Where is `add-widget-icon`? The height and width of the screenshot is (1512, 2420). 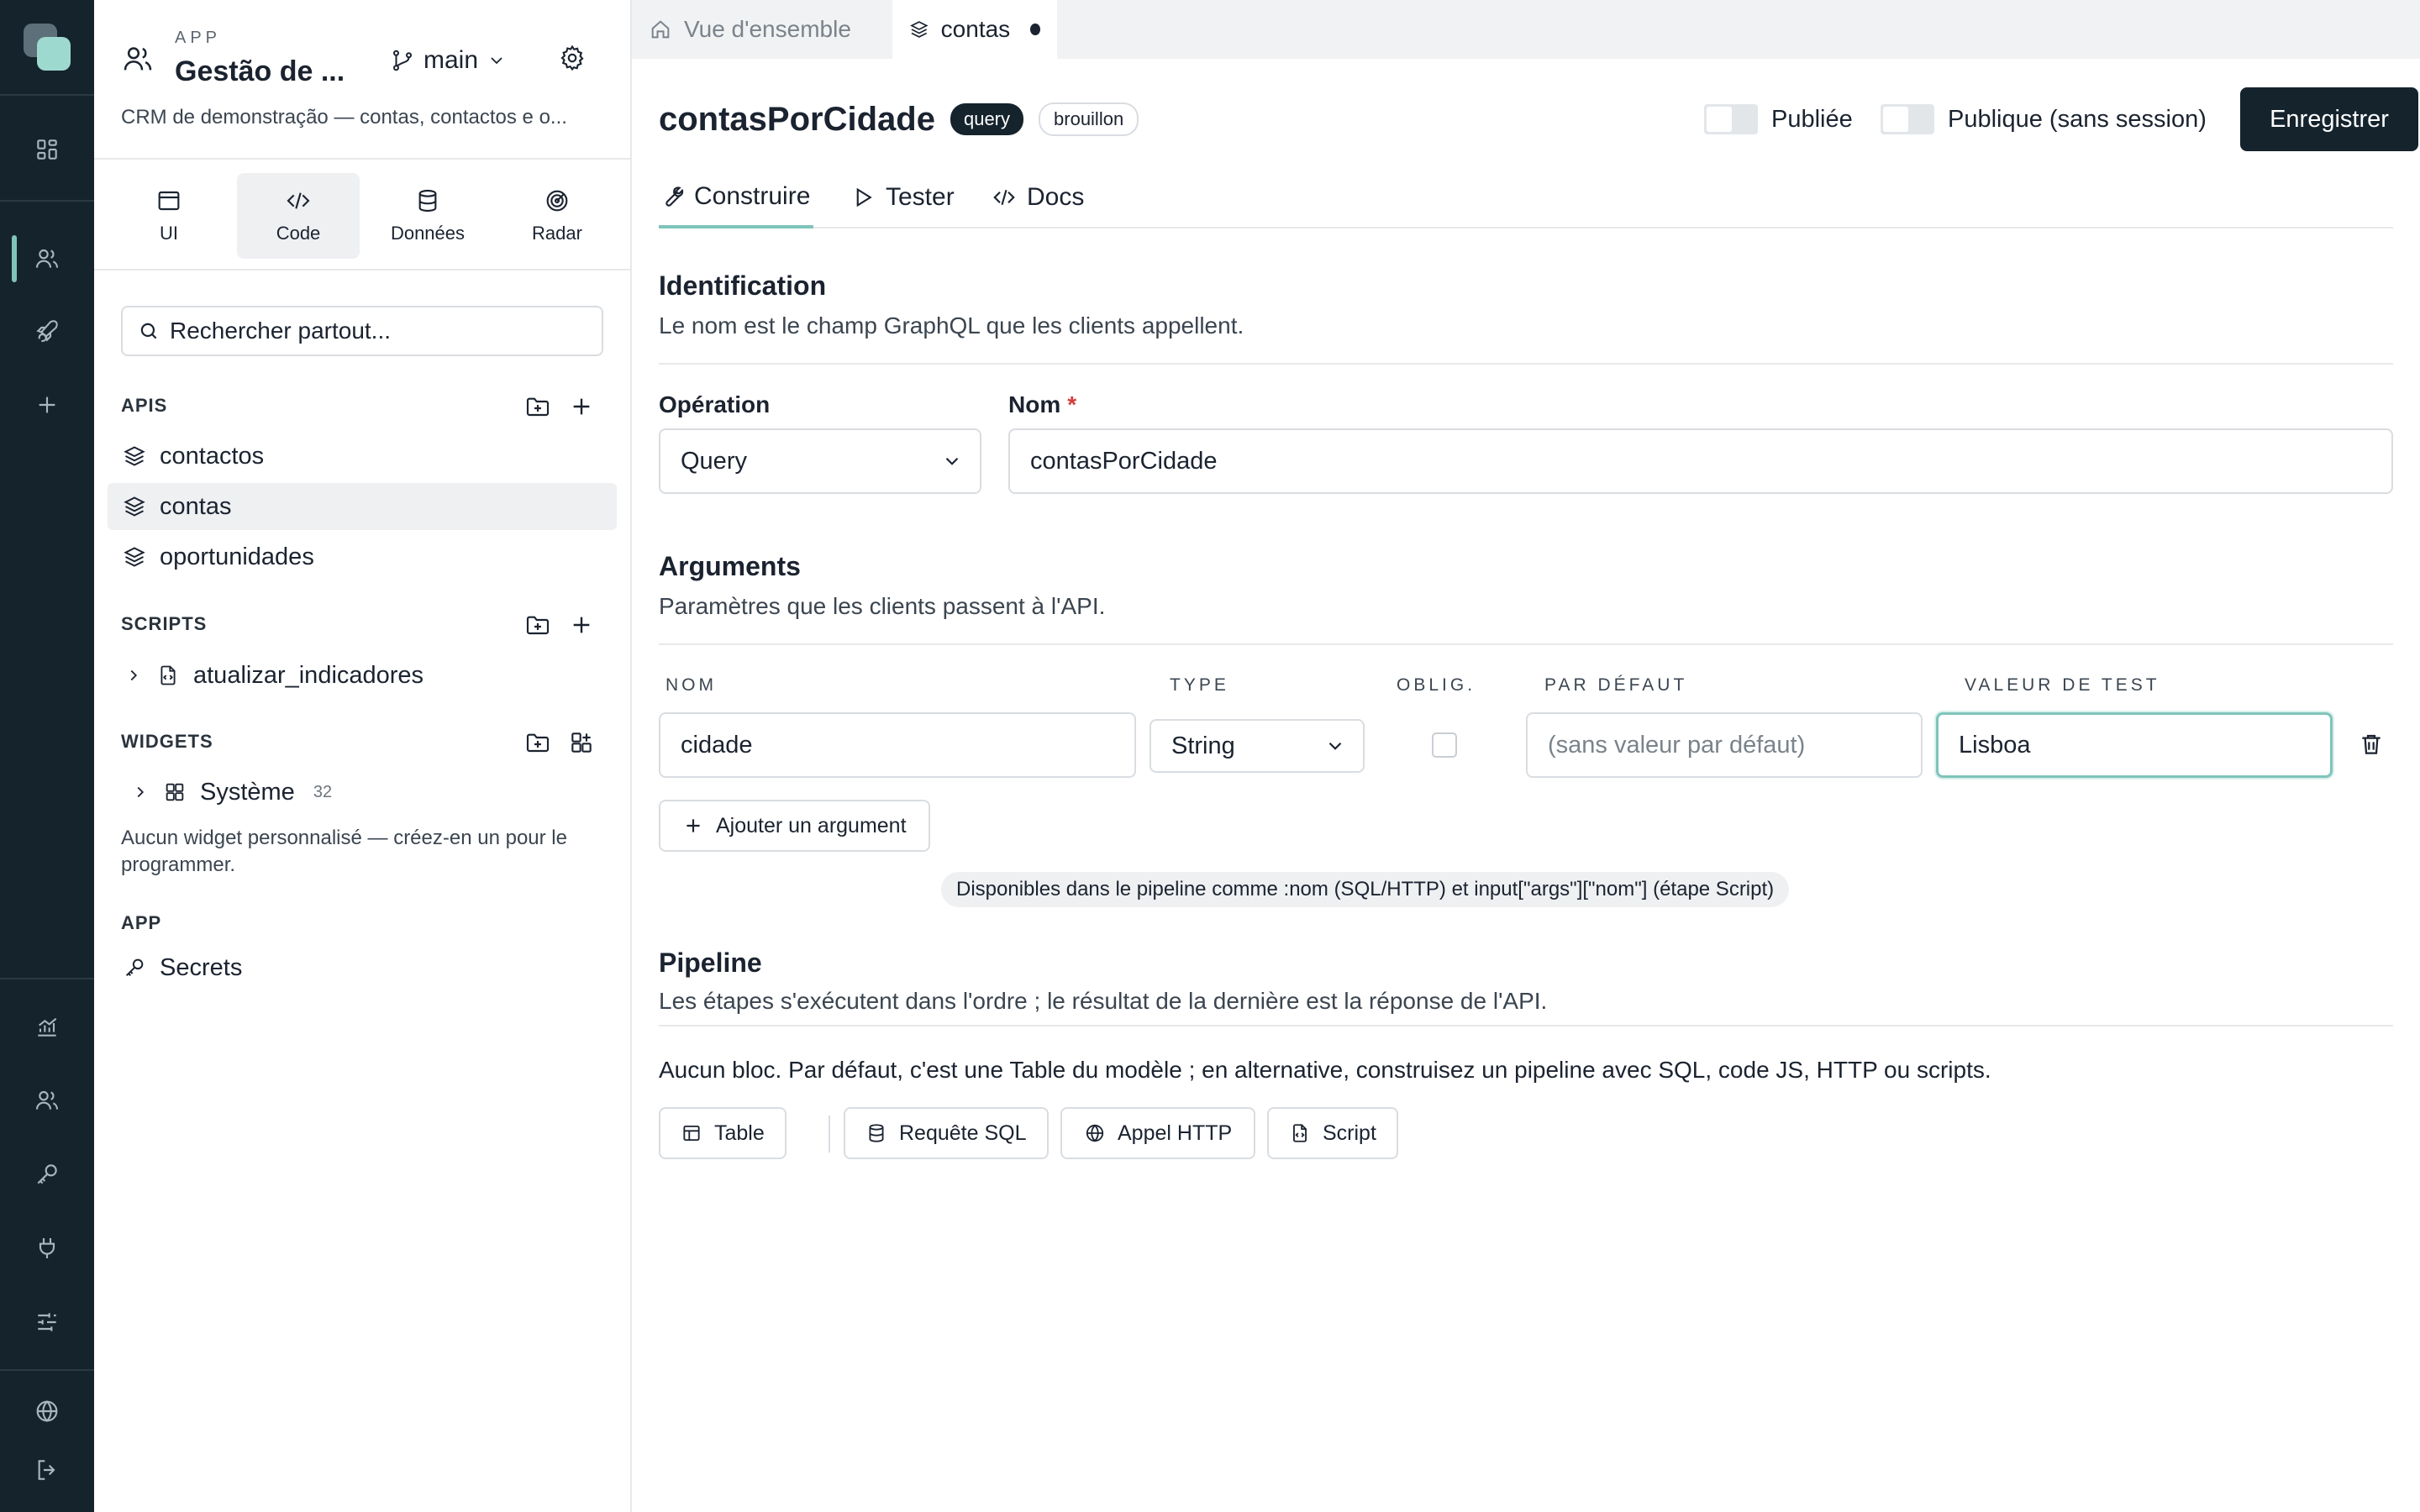 add-widget-icon is located at coordinates (582, 742).